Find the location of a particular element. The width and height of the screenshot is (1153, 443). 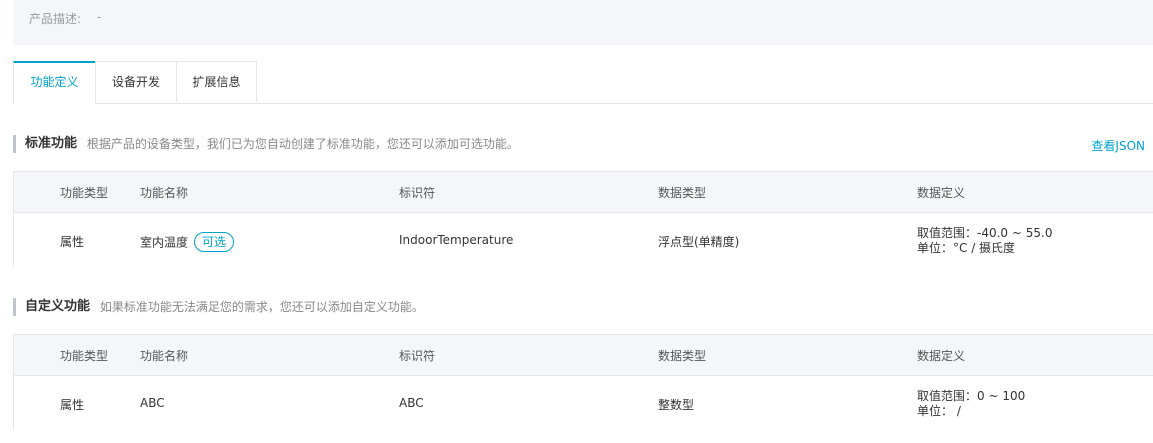

function-name: 室内温度 is located at coordinates (164, 242).